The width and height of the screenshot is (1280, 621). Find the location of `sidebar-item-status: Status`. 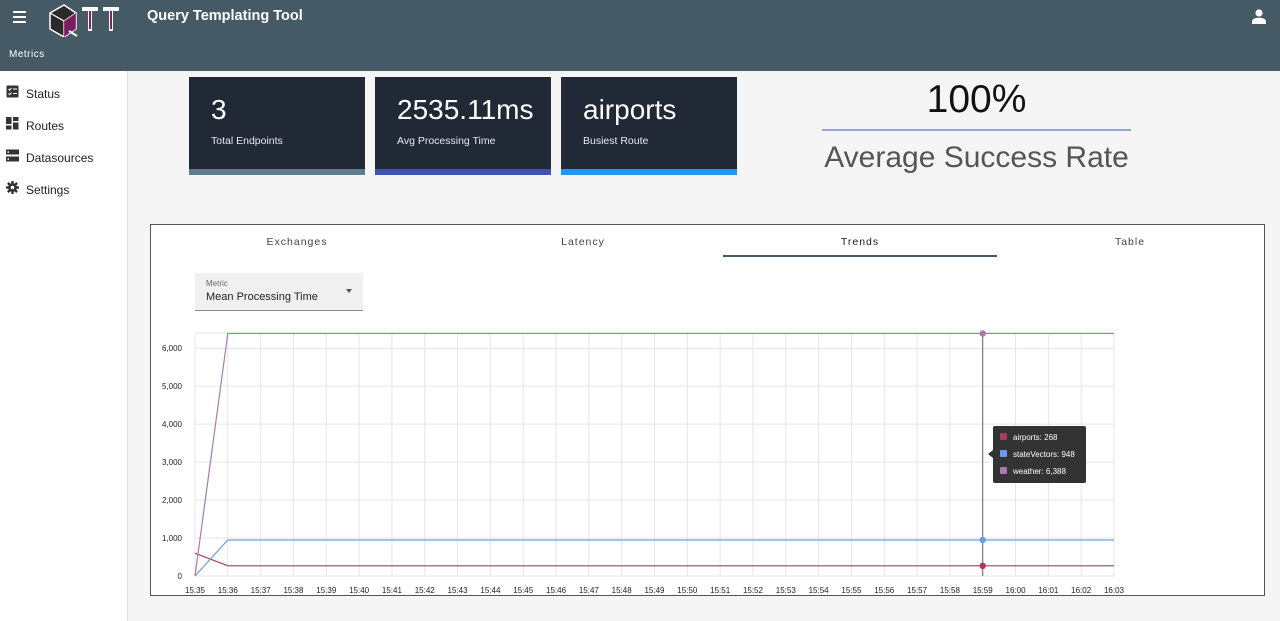

sidebar-item-status: Status is located at coordinates (63, 98).